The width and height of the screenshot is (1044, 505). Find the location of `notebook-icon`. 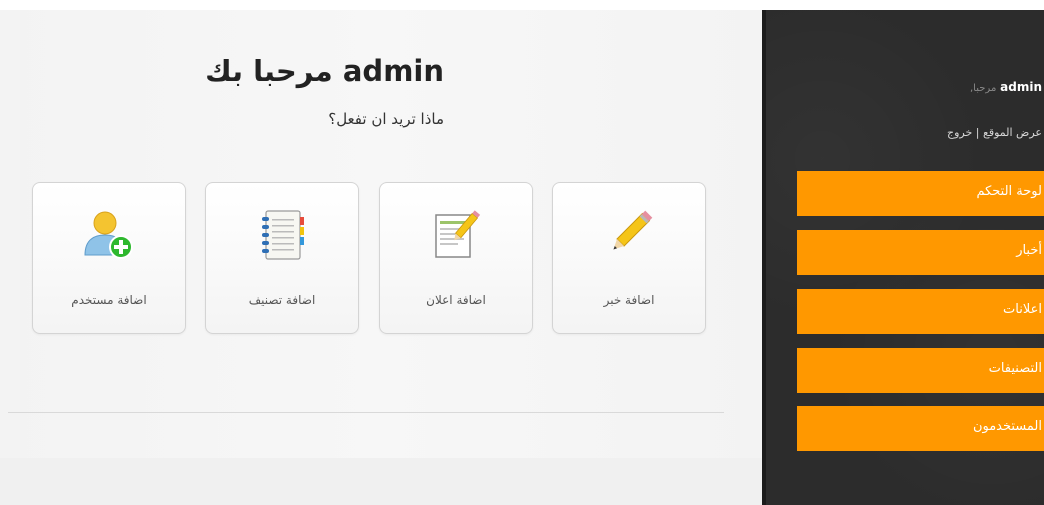

notebook-icon is located at coordinates (283, 235).